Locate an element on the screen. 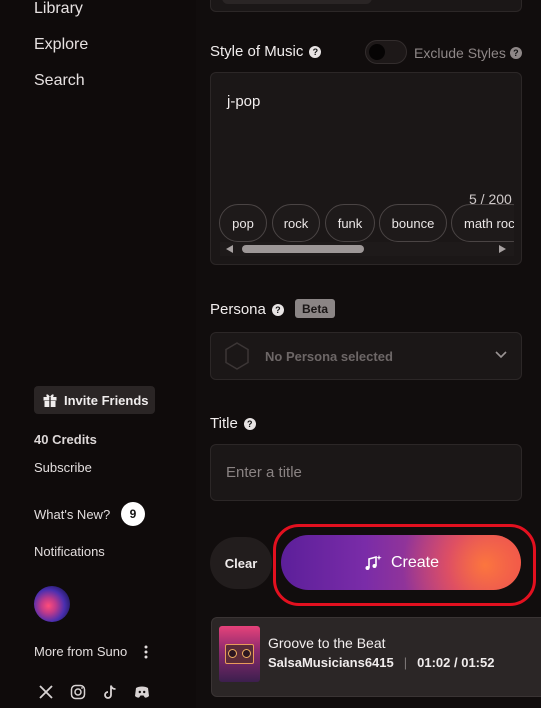 This screenshot has width=541, height=708. invite-friends-button: Invite Friends is located at coordinates (94, 400).